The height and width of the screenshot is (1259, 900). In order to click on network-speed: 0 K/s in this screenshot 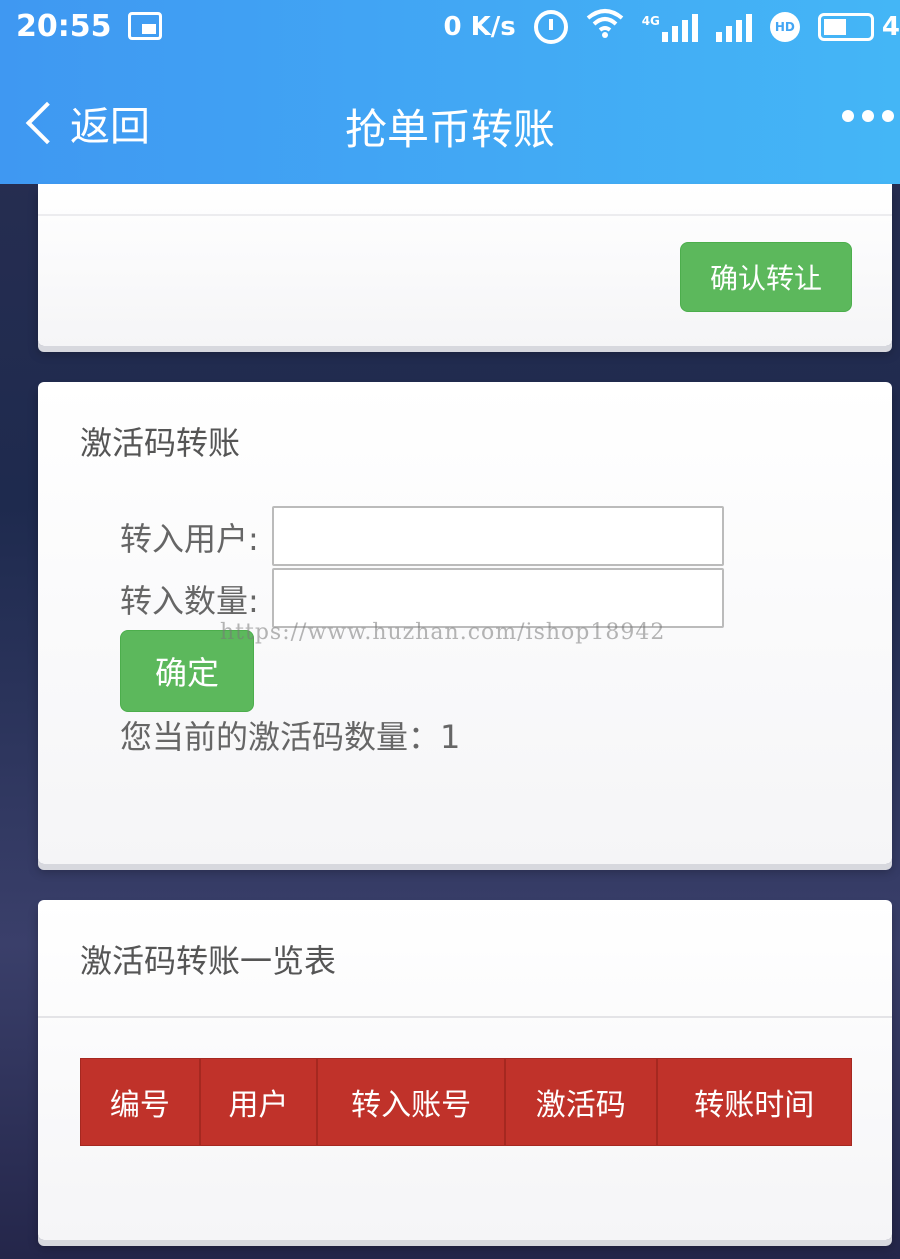, I will do `click(479, 26)`.